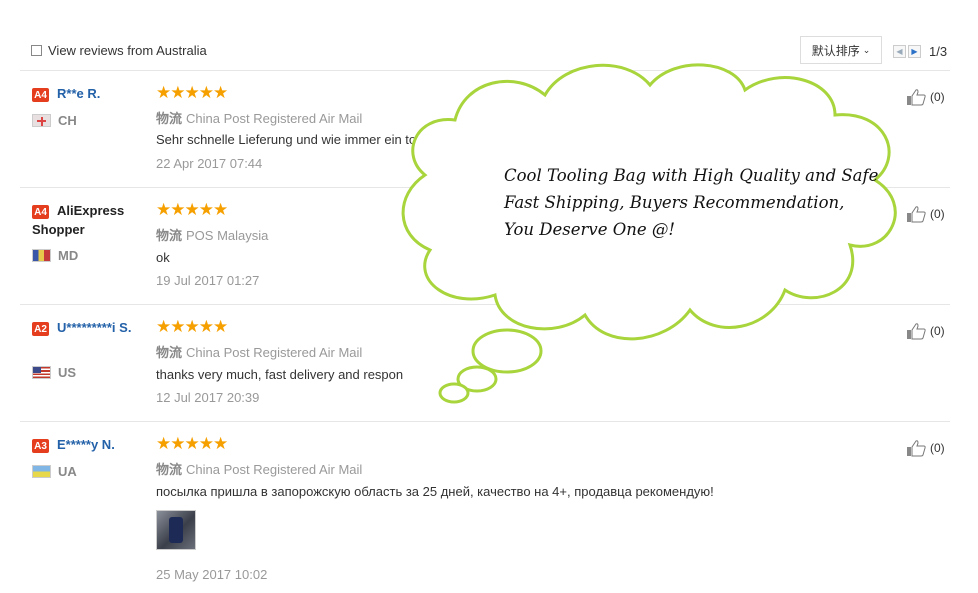 Image resolution: width=978 pixels, height=593 pixels. I want to click on country-code: US, so click(67, 372).